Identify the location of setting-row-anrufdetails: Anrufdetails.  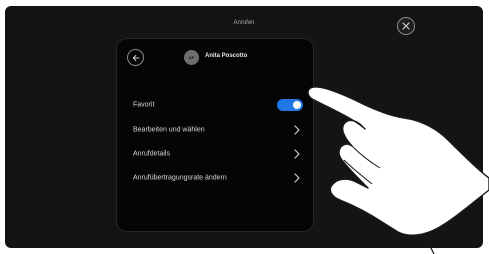
(215, 154).